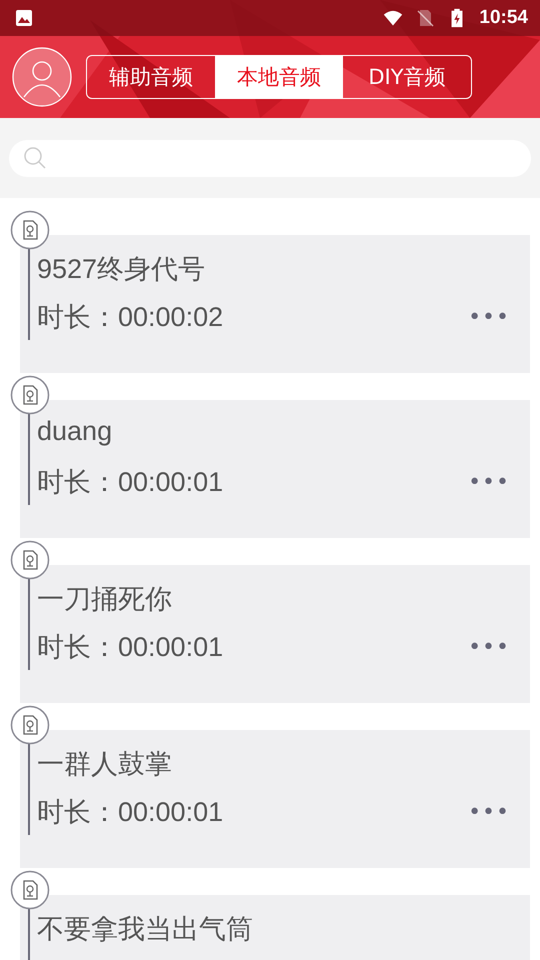 The image size is (540, 960). I want to click on image-icon, so click(24, 18).